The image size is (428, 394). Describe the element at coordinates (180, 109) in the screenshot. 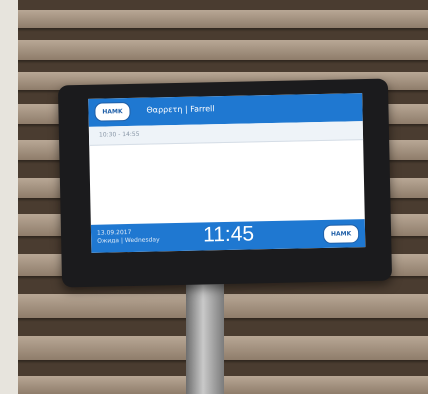

I see `room-title: Θαρρετη | Farrell` at that location.